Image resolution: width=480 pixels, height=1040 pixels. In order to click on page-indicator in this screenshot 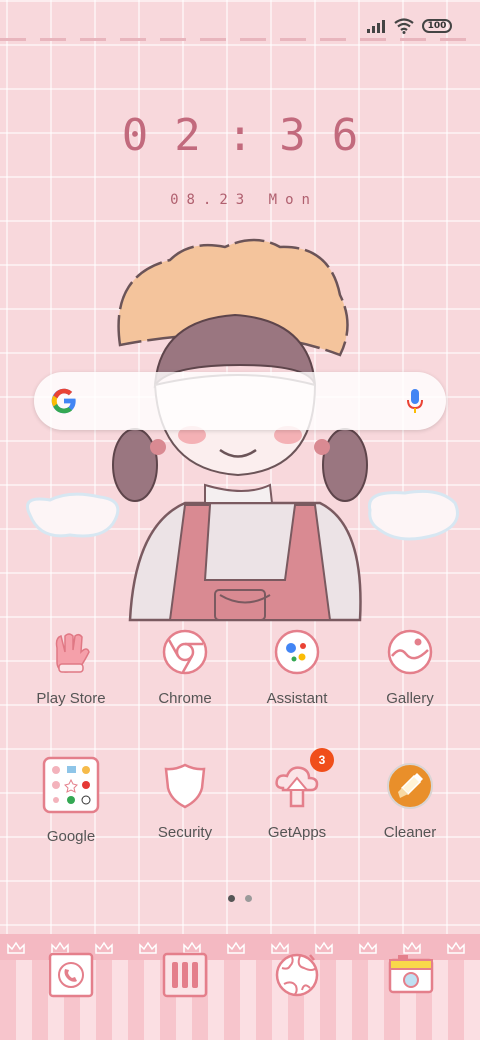, I will do `click(240, 898)`.